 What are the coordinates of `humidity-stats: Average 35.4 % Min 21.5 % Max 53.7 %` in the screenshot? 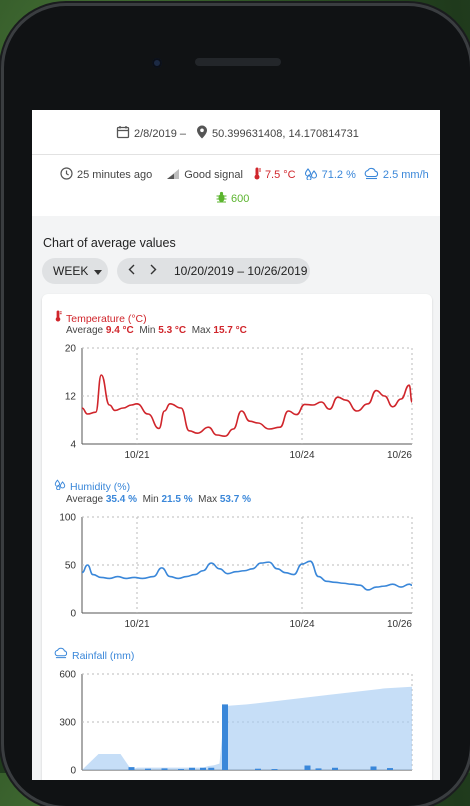 It's located at (158, 499).